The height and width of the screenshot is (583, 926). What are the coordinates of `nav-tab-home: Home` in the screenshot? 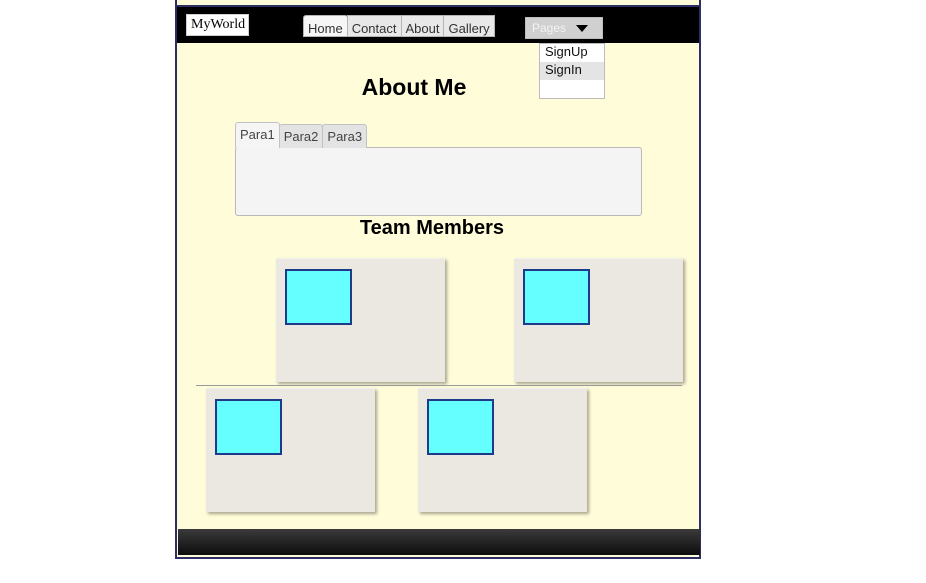 It's located at (325, 26).